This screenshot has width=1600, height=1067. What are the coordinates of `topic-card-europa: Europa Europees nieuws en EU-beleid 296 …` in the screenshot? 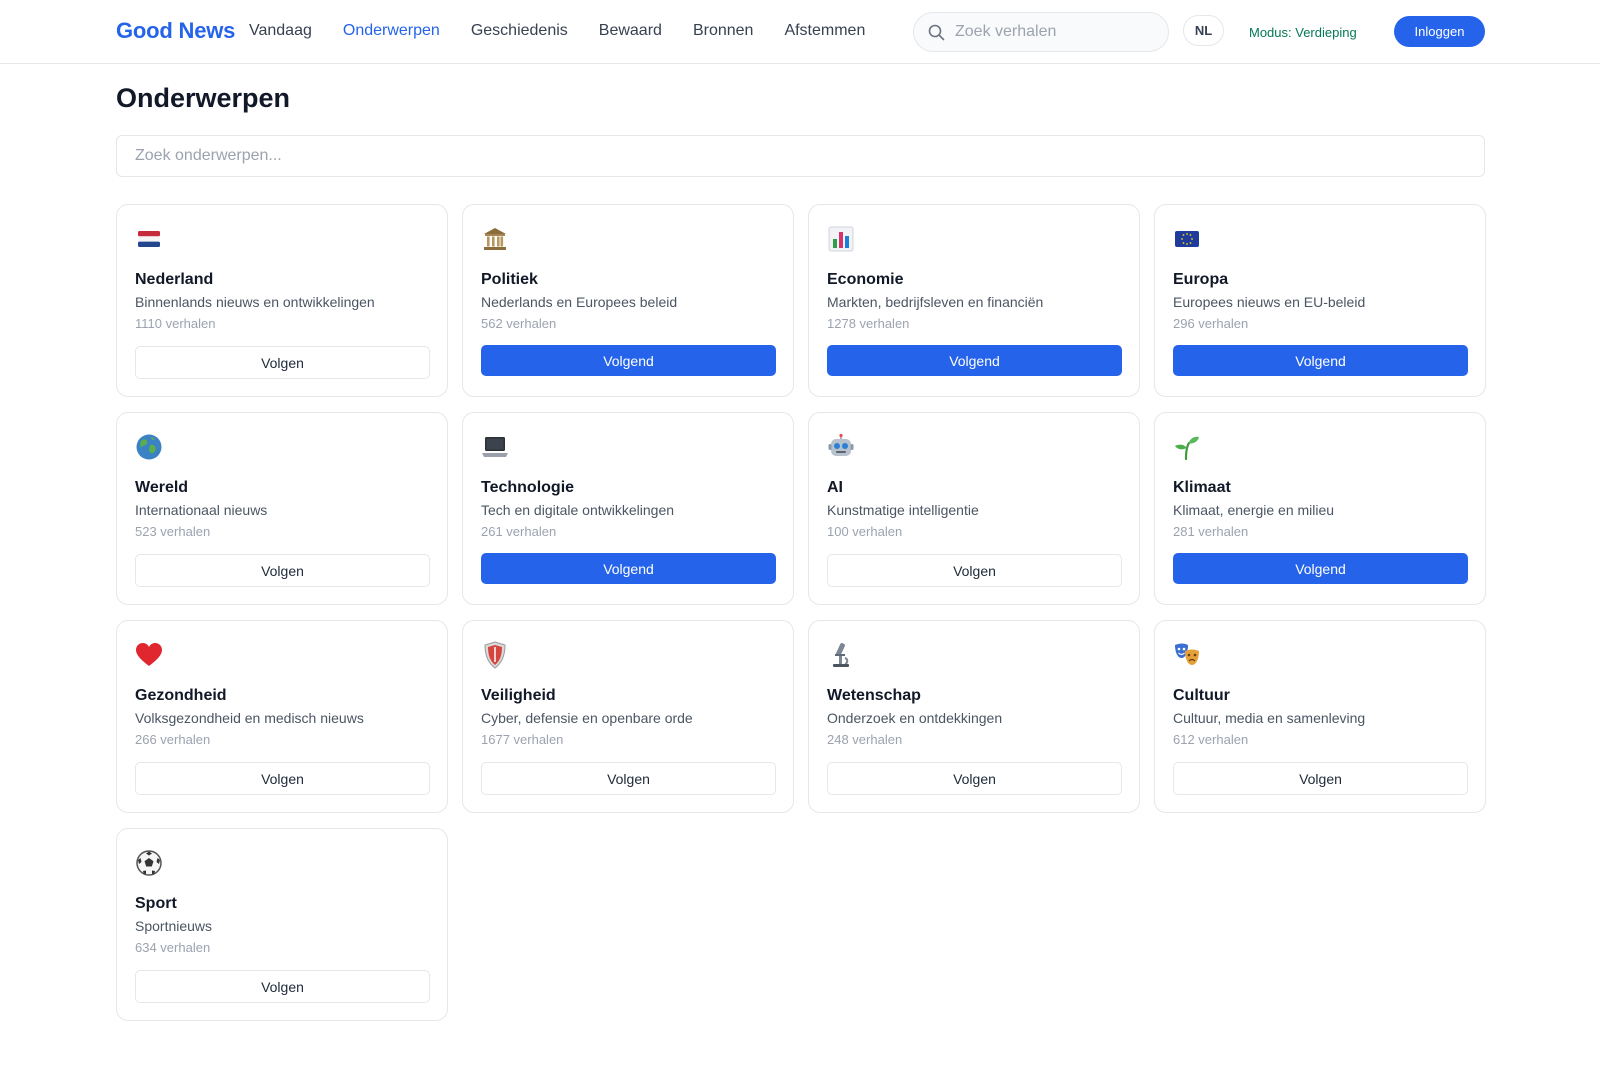 It's located at (1320, 300).